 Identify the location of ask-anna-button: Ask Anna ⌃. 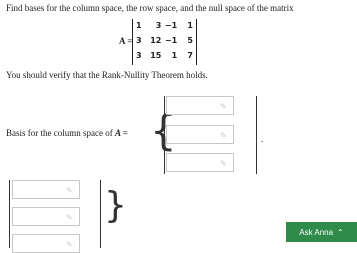
(321, 232).